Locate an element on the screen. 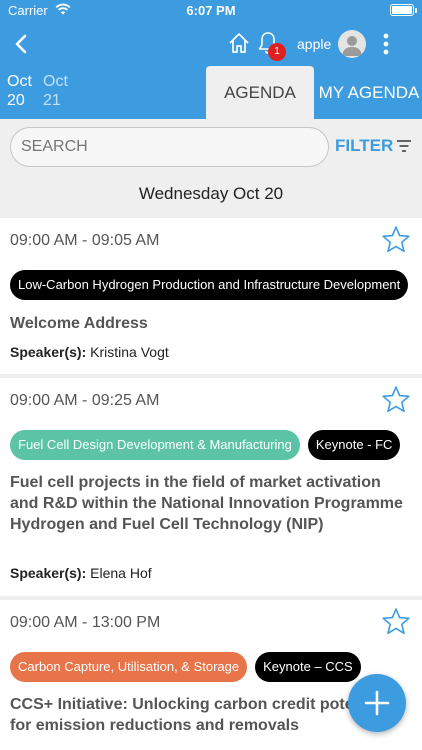 Image resolution: width=422 pixels, height=750 pixels. avatar is located at coordinates (352, 44).